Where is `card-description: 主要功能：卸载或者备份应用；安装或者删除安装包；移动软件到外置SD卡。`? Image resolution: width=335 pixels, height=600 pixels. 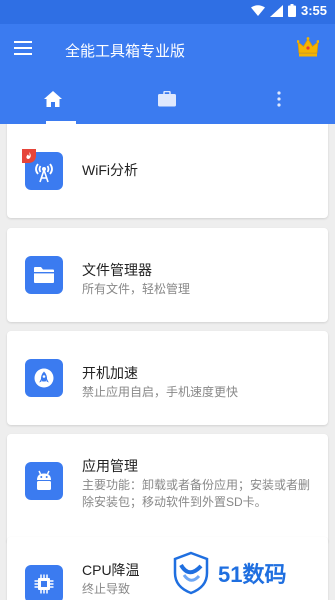
card-description: 主要功能：卸载或者备份应用；安装或者删除安装包；移动软件到外置SD卡。 is located at coordinates (196, 493).